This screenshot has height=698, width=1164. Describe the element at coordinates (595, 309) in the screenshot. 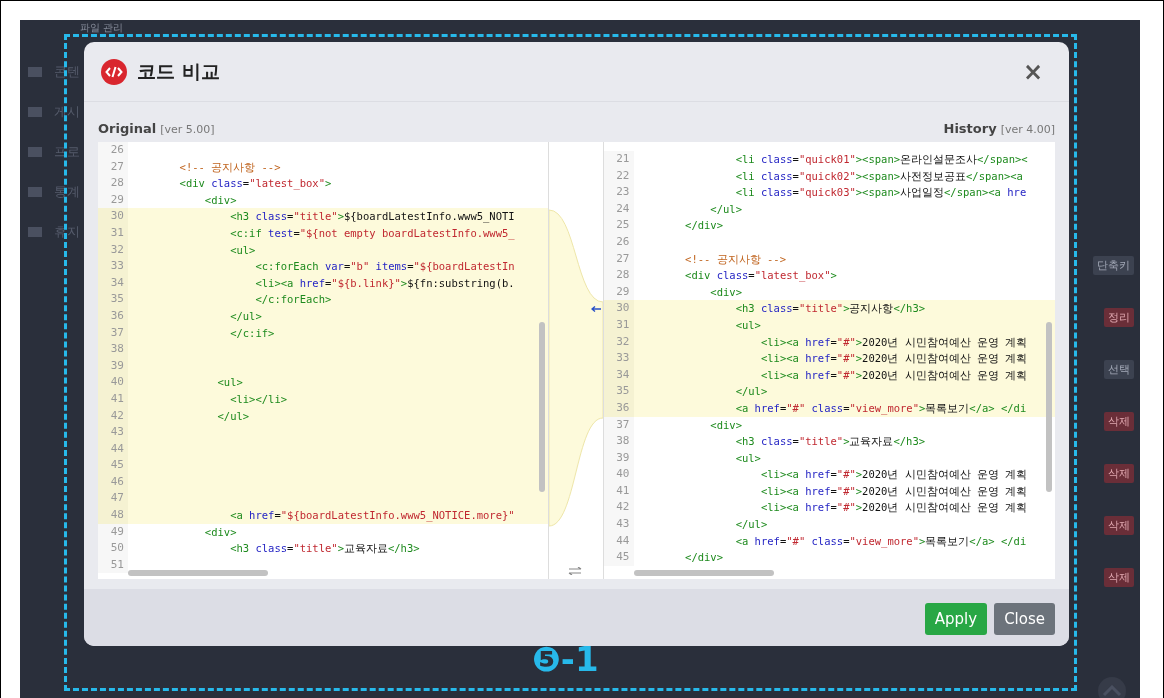

I see `arrow-icon` at that location.